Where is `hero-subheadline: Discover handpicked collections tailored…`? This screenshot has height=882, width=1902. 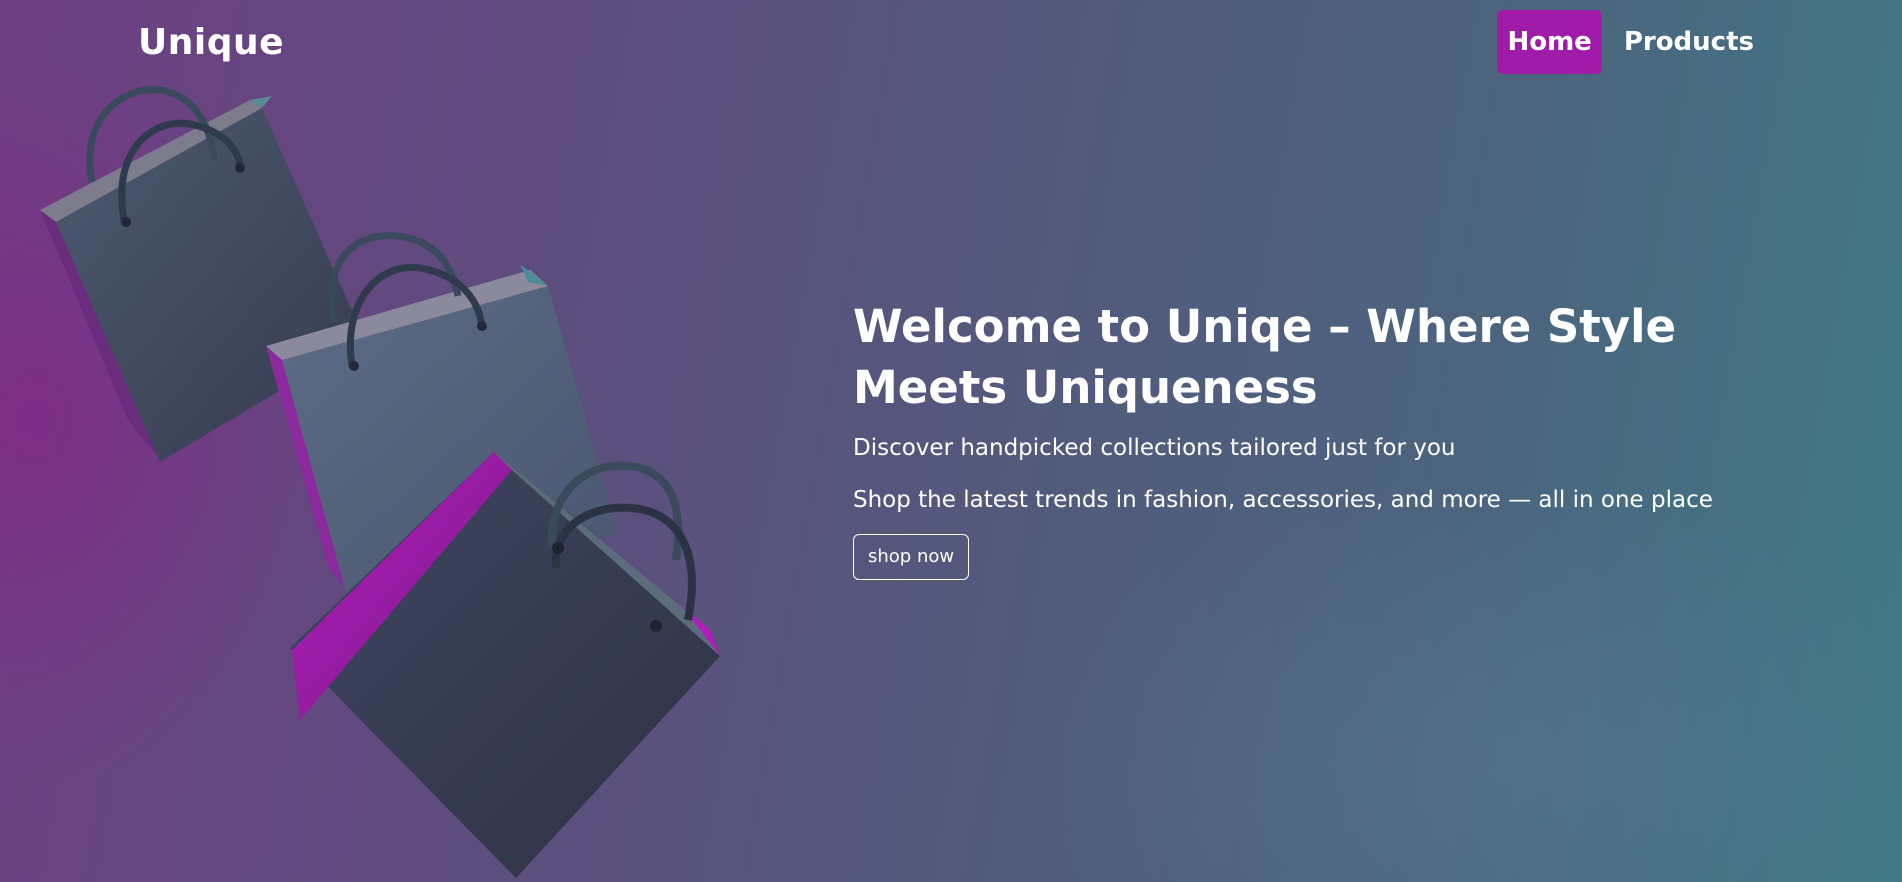
hero-subheadline: Discover handpicked collections tailored… is located at coordinates (1154, 448).